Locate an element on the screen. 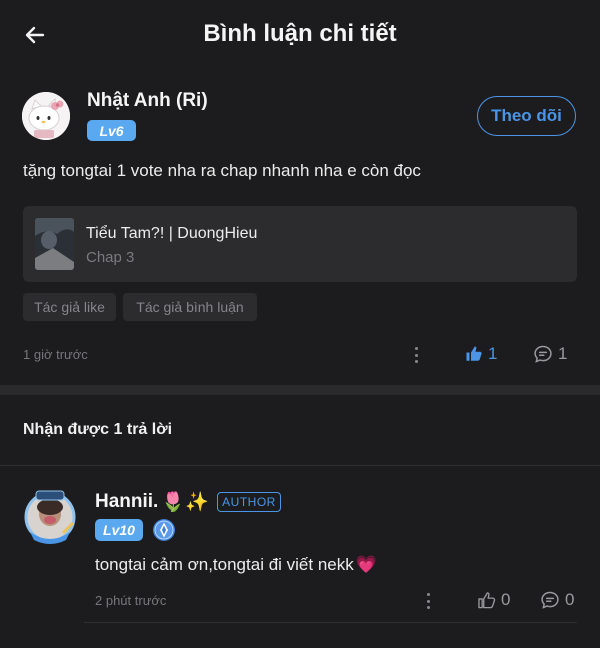 The height and width of the screenshot is (648, 600). like-button: 1 is located at coordinates (481, 354).